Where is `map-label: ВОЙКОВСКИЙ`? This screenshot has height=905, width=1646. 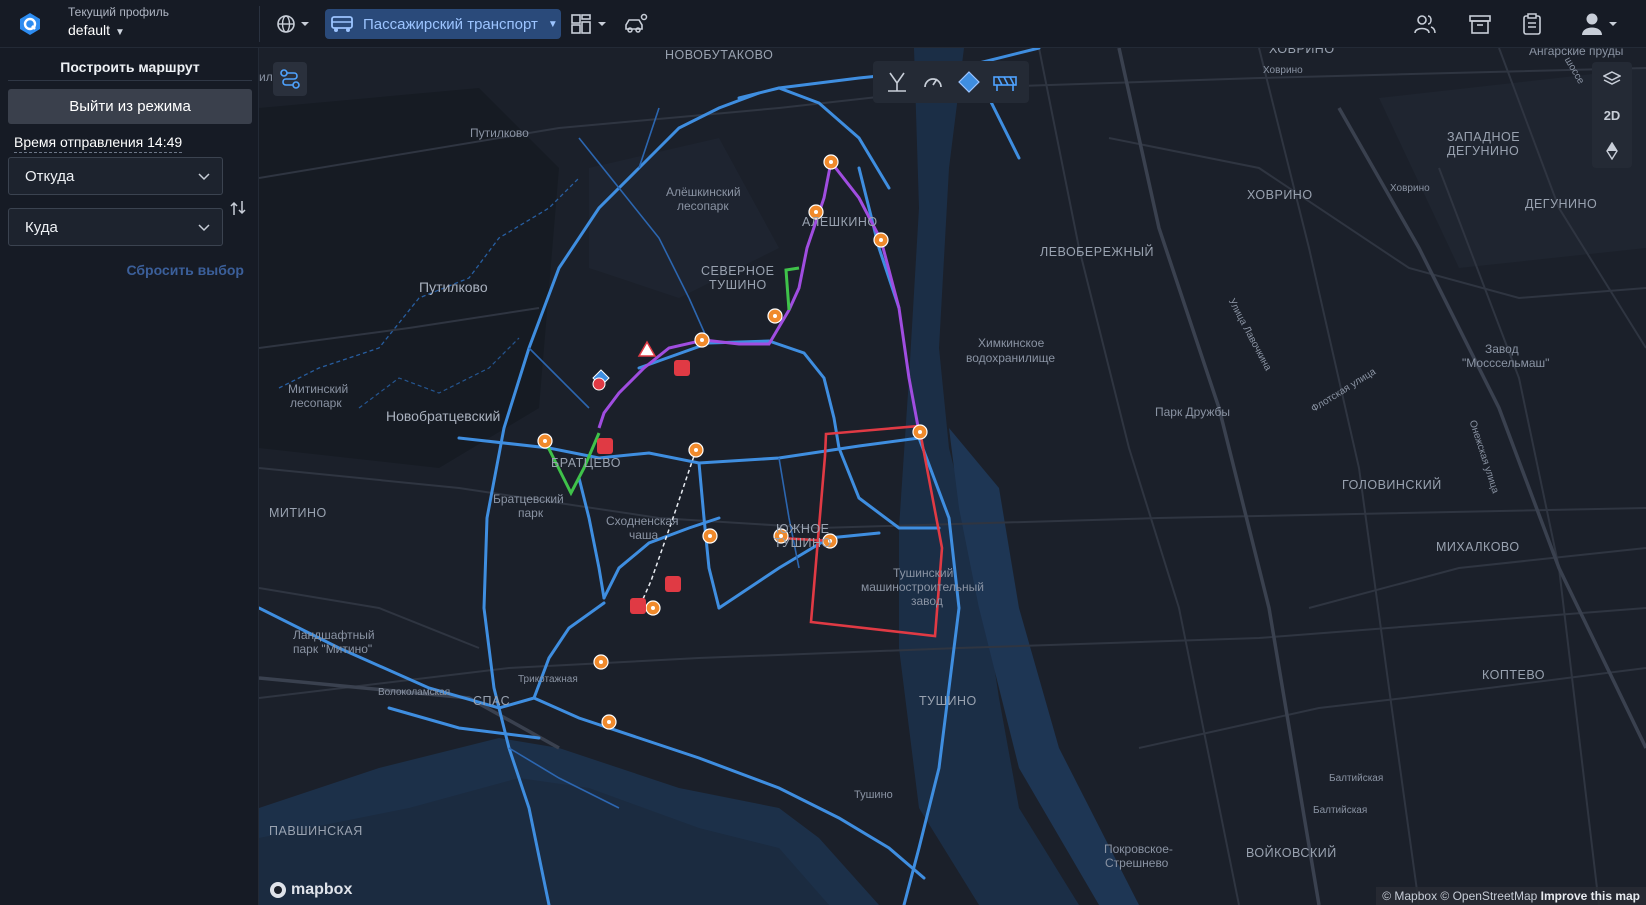 map-label: ВОЙКОВСКИЙ is located at coordinates (1291, 853).